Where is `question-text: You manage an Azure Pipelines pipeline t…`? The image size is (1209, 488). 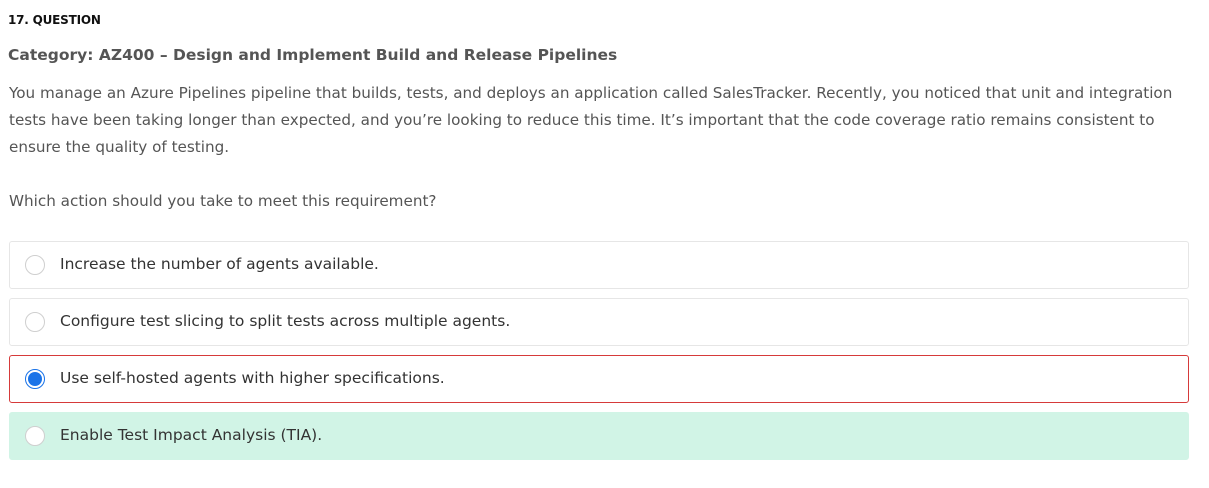 question-text: You manage an Azure Pipelines pipeline t… is located at coordinates (591, 120).